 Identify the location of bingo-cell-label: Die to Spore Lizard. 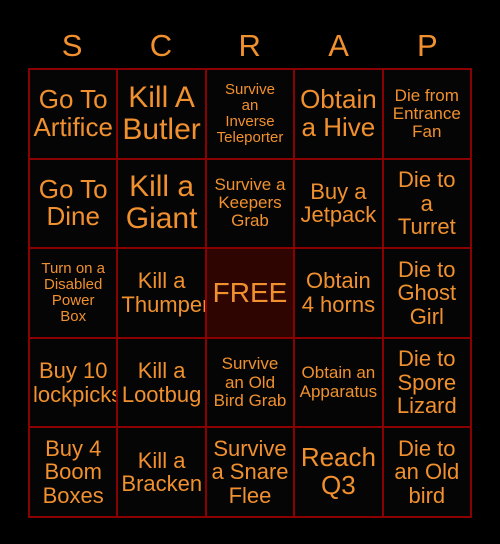
(426, 382).